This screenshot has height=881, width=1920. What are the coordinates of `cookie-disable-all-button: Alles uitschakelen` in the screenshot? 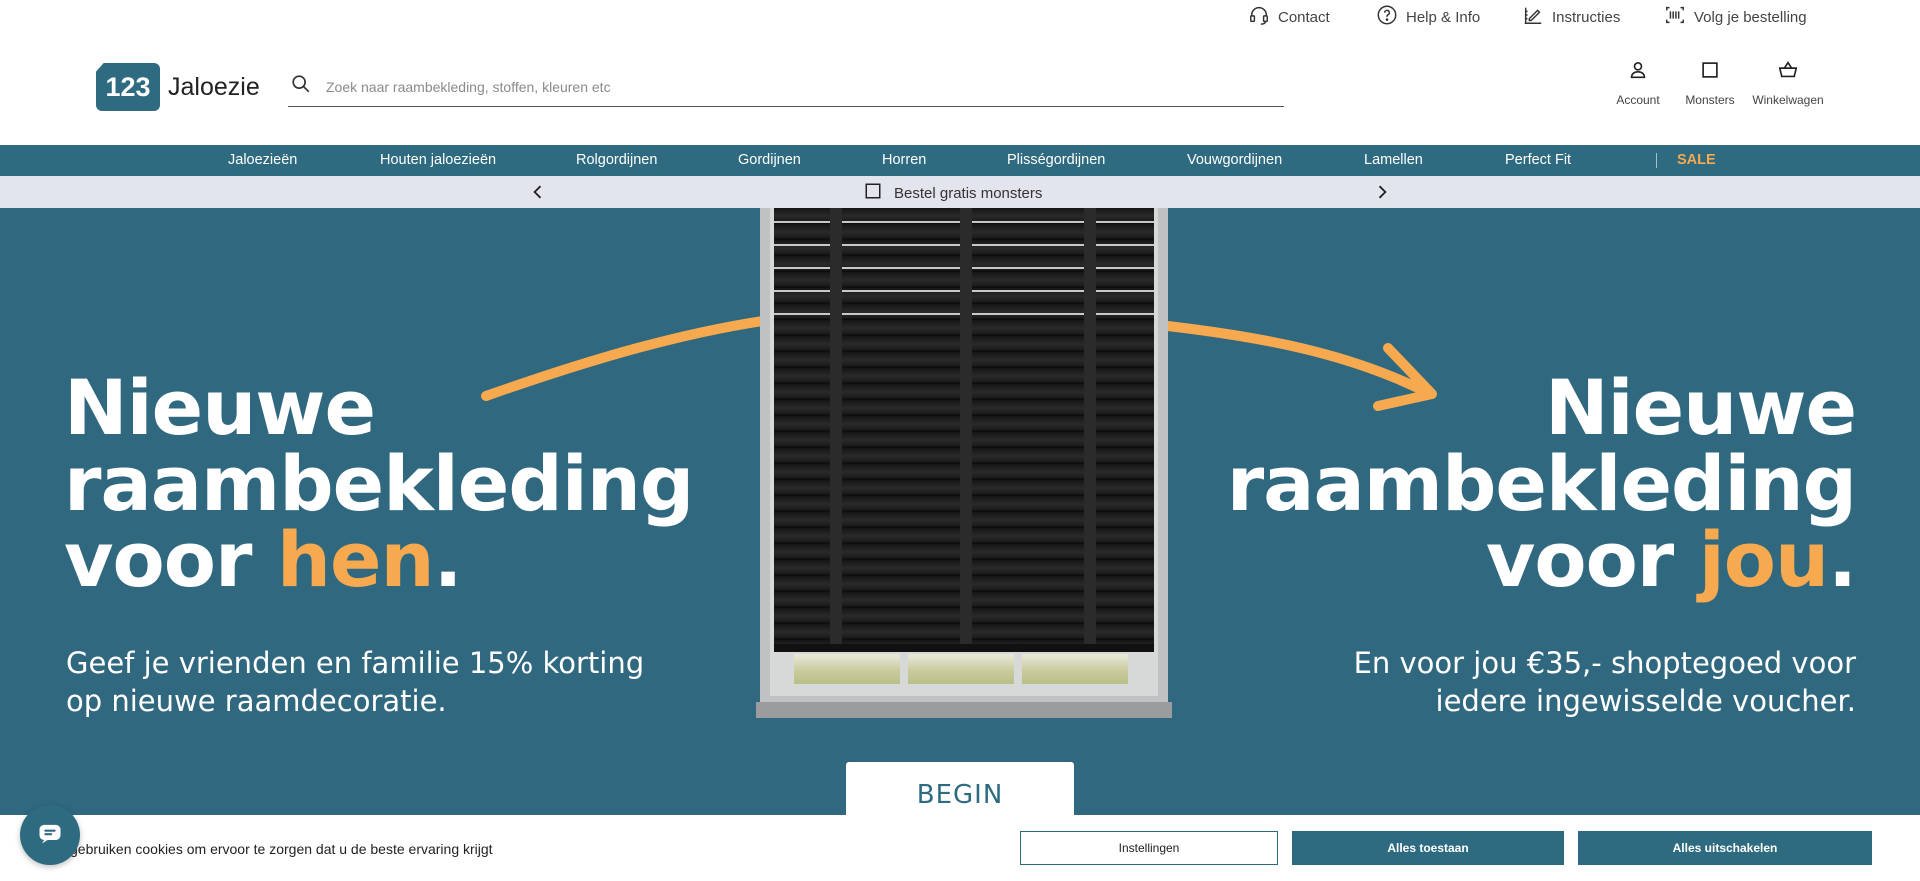 It's located at (1725, 848).